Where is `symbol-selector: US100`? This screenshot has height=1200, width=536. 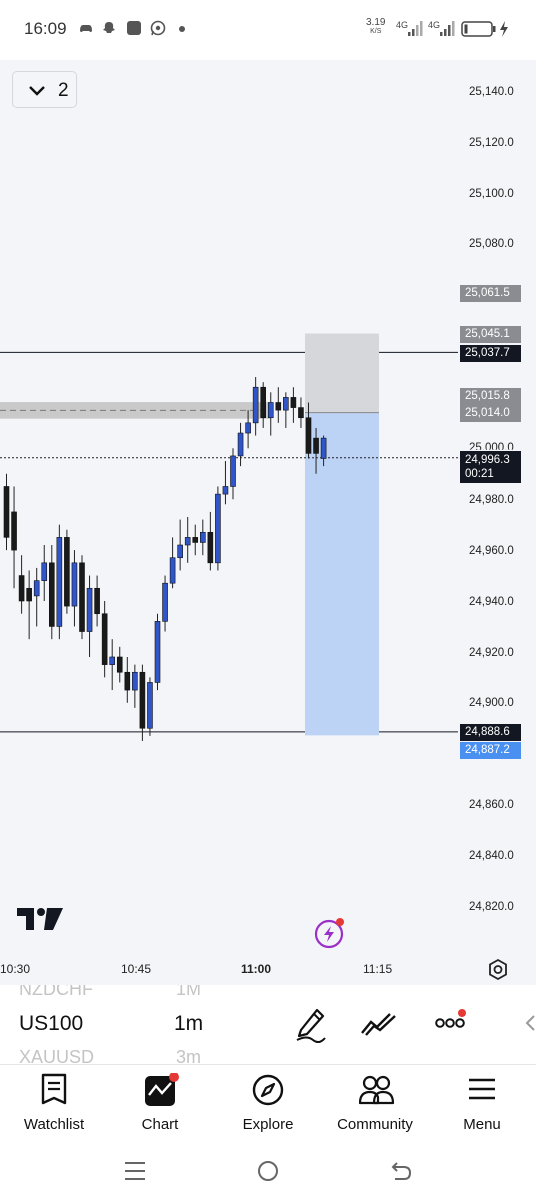 symbol-selector: US100 is located at coordinates (51, 1024).